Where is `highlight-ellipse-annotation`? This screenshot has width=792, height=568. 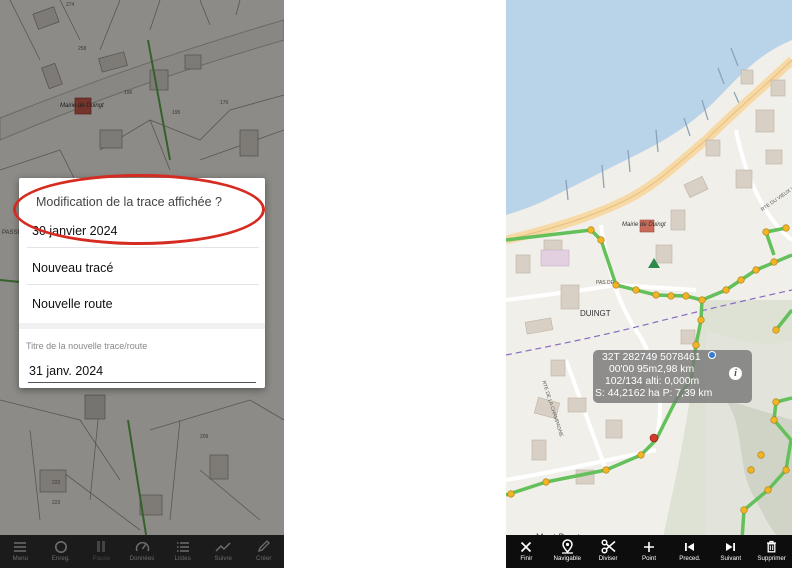 highlight-ellipse-annotation is located at coordinates (139, 209).